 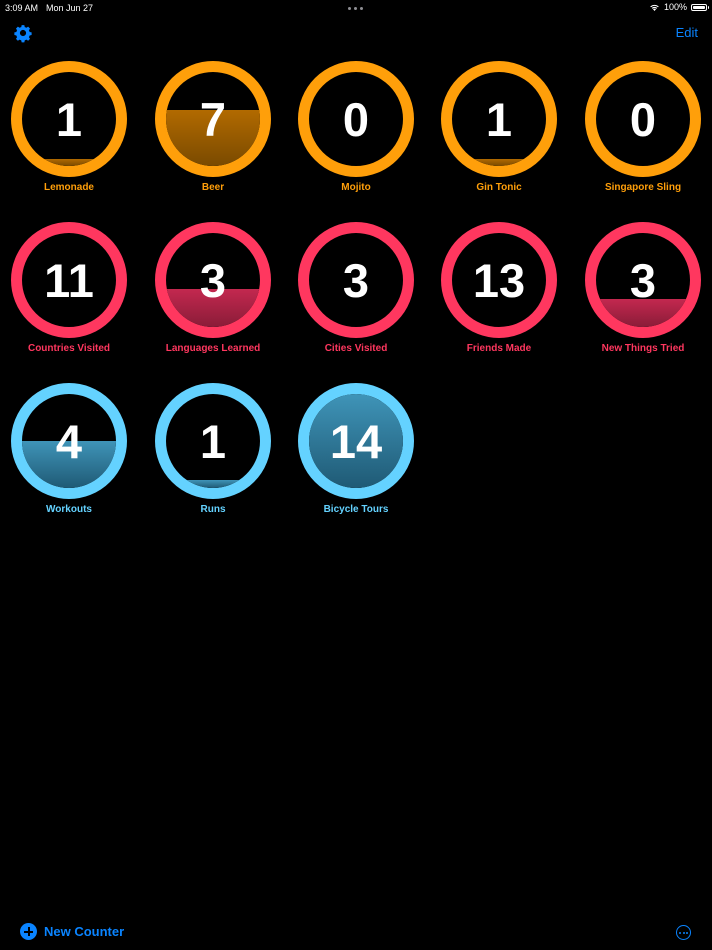 I want to click on counter-label: Singapore Sling, so click(x=643, y=187).